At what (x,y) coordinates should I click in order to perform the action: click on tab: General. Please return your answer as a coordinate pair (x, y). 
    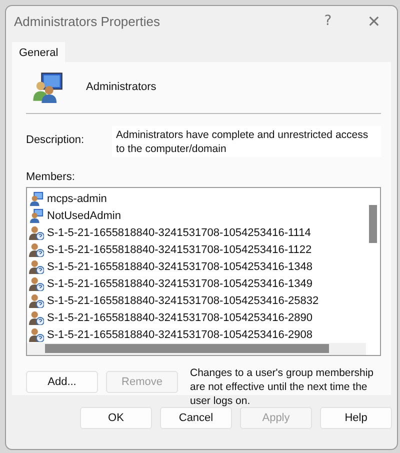
    Looking at the image, I should click on (39, 52).